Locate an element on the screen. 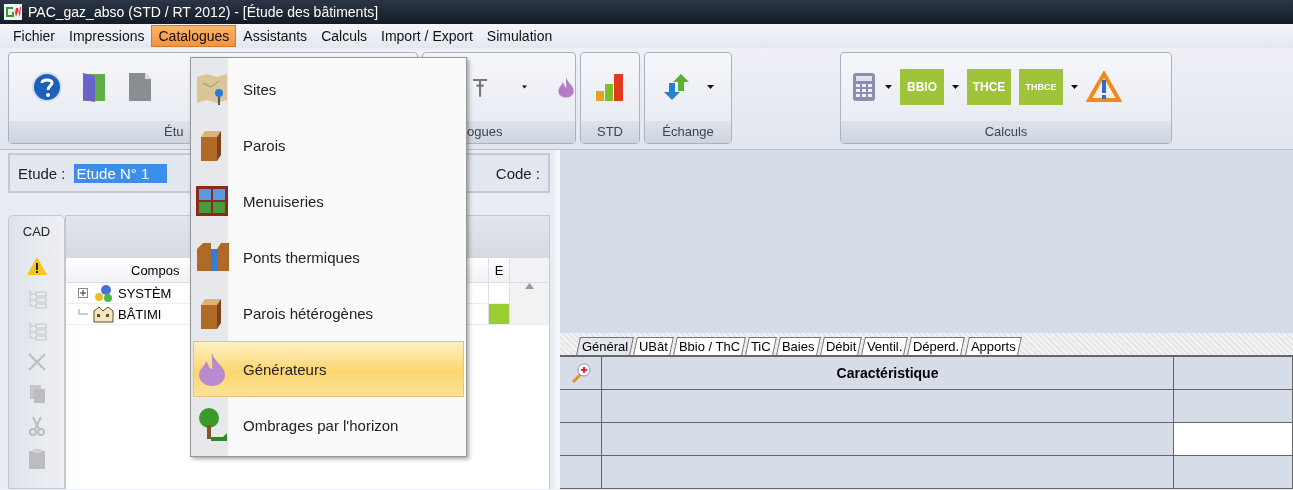 The height and width of the screenshot is (490, 1293). menu-item: Sites is located at coordinates (328, 89).